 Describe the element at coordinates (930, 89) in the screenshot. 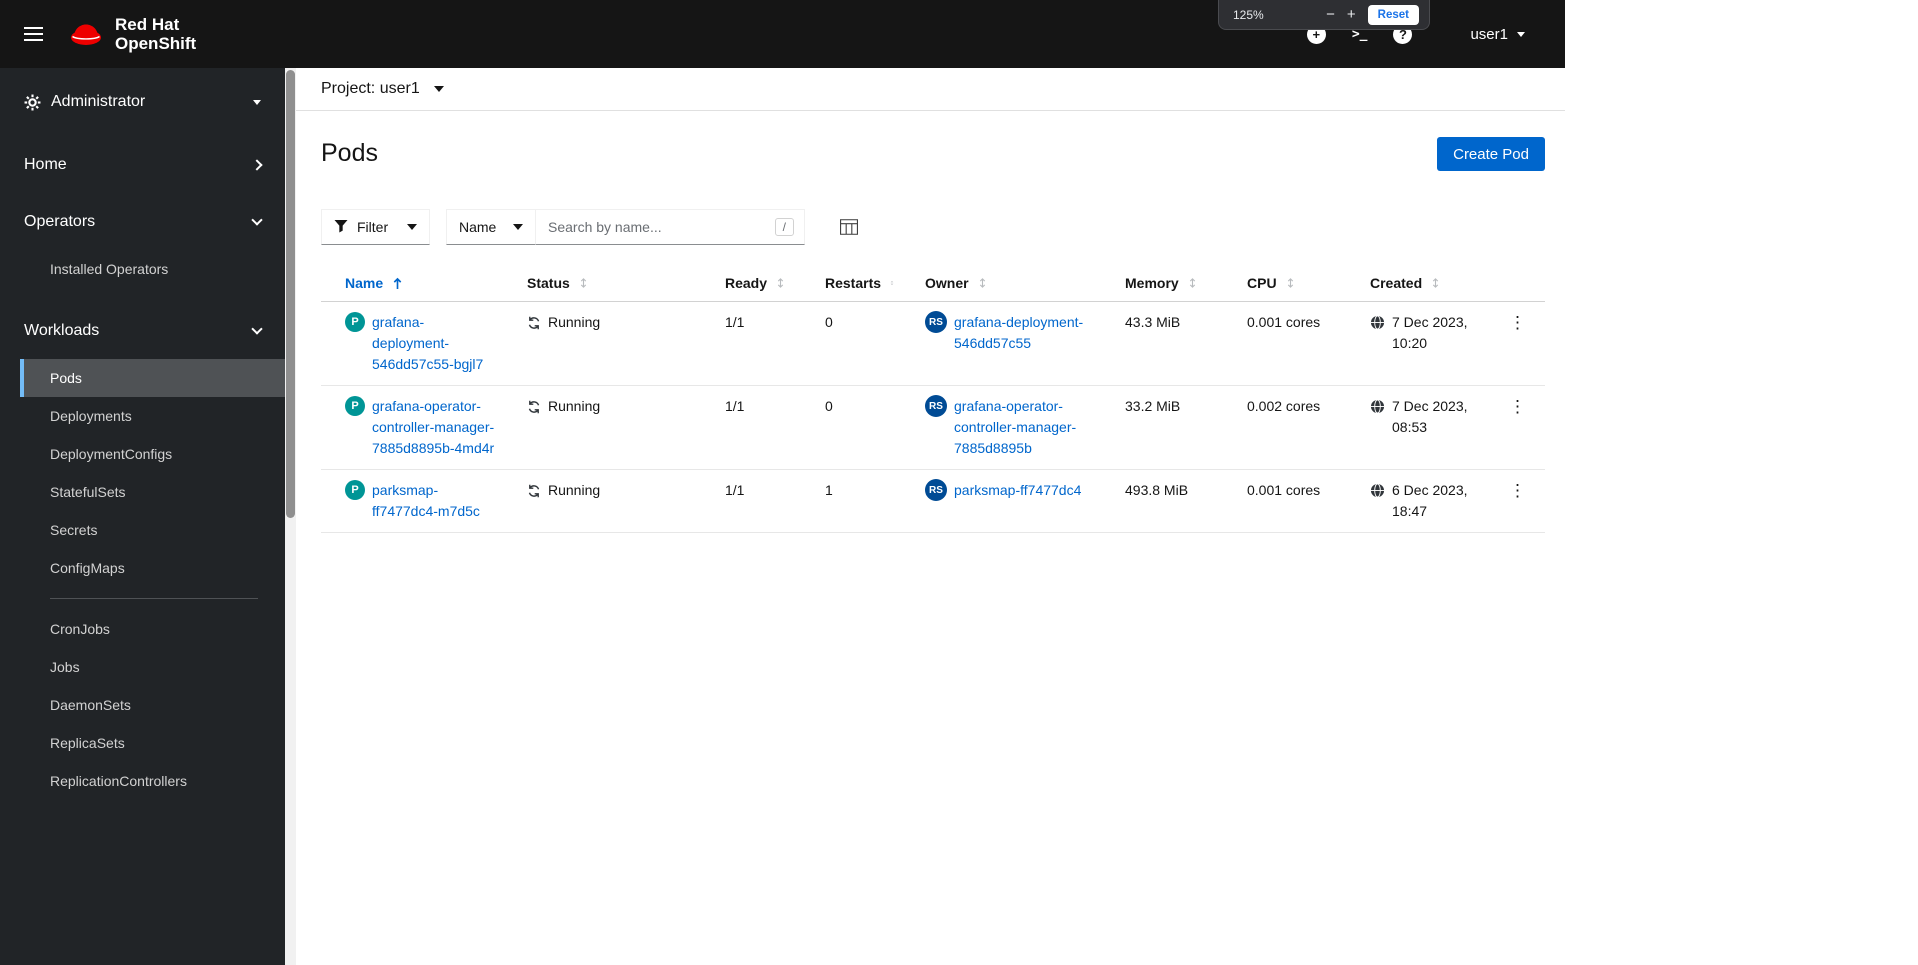

I see `project-bar: Project: user1` at that location.